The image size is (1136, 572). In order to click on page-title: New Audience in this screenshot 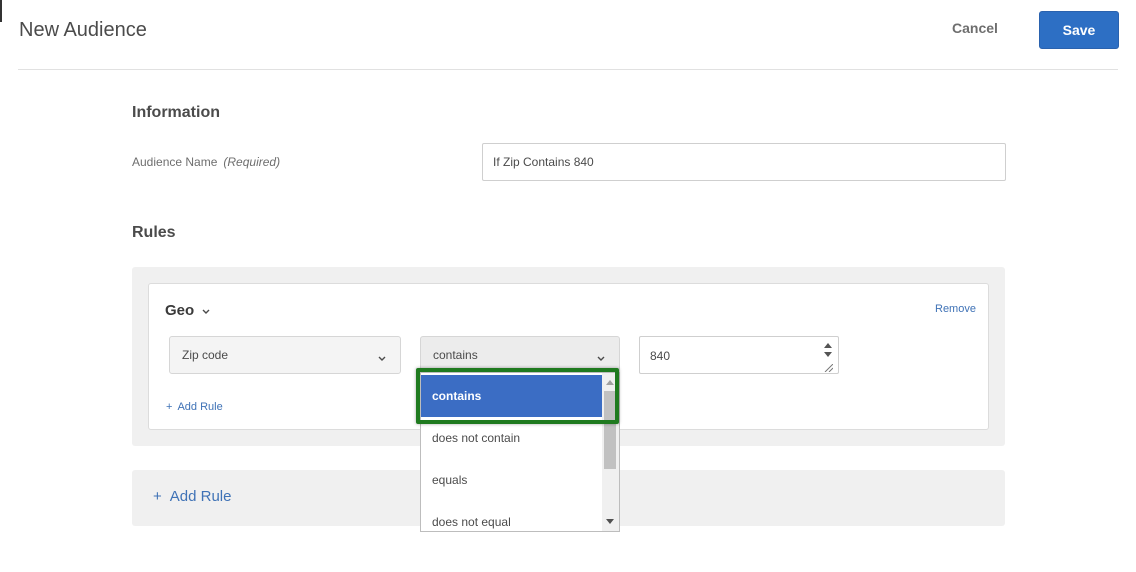, I will do `click(83, 30)`.